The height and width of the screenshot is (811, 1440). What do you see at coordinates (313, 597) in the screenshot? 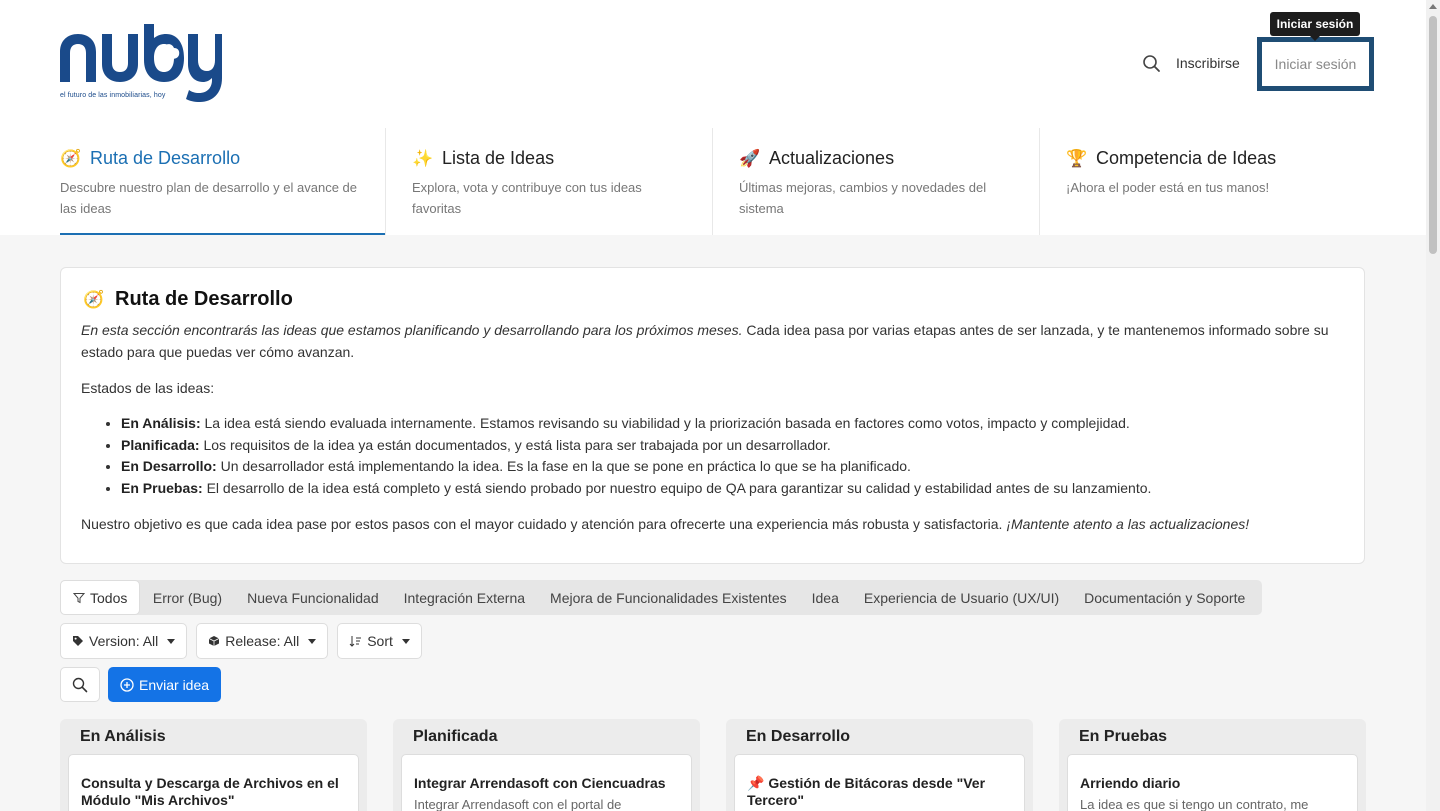
I see `filter-nueva-funcionalidad: Nueva Funcionalidad` at bounding box center [313, 597].